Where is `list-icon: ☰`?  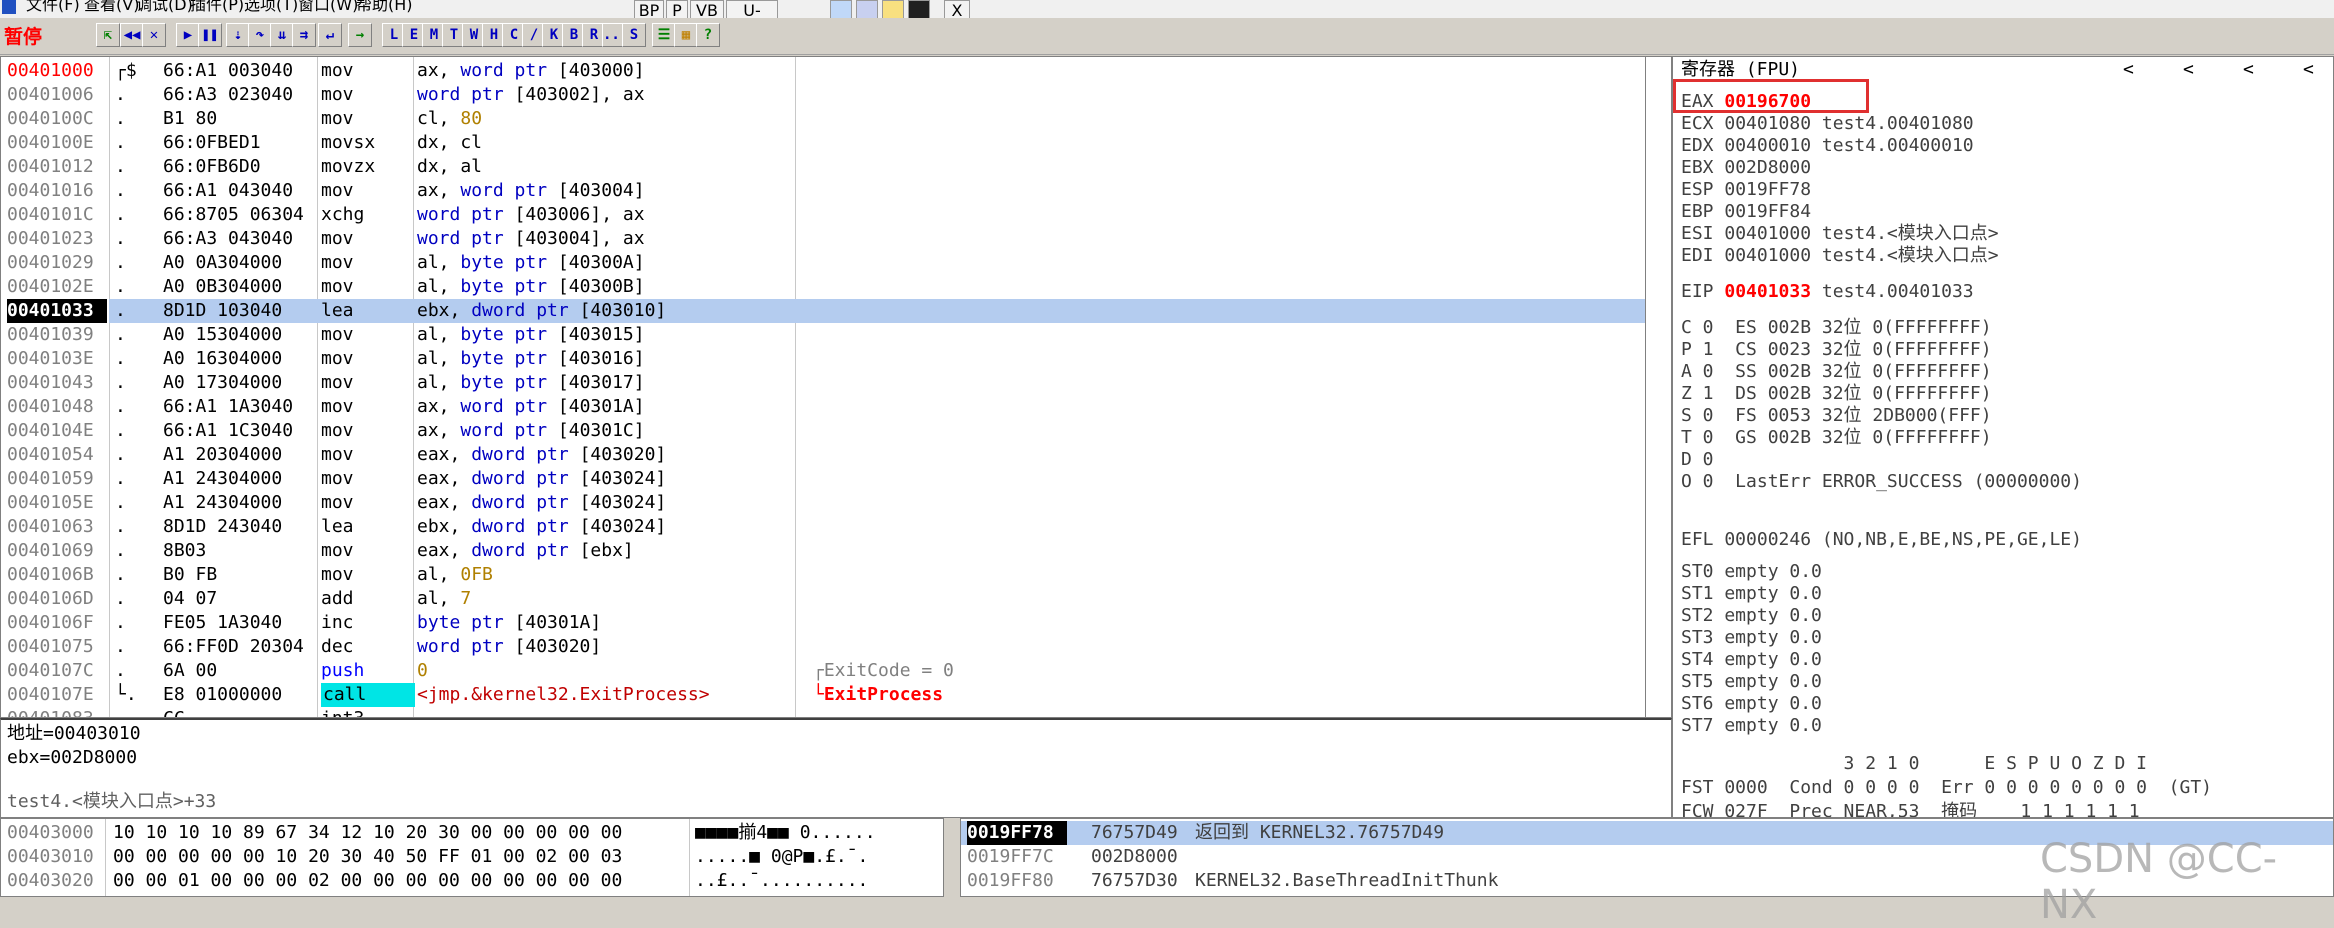 list-icon: ☰ is located at coordinates (664, 35).